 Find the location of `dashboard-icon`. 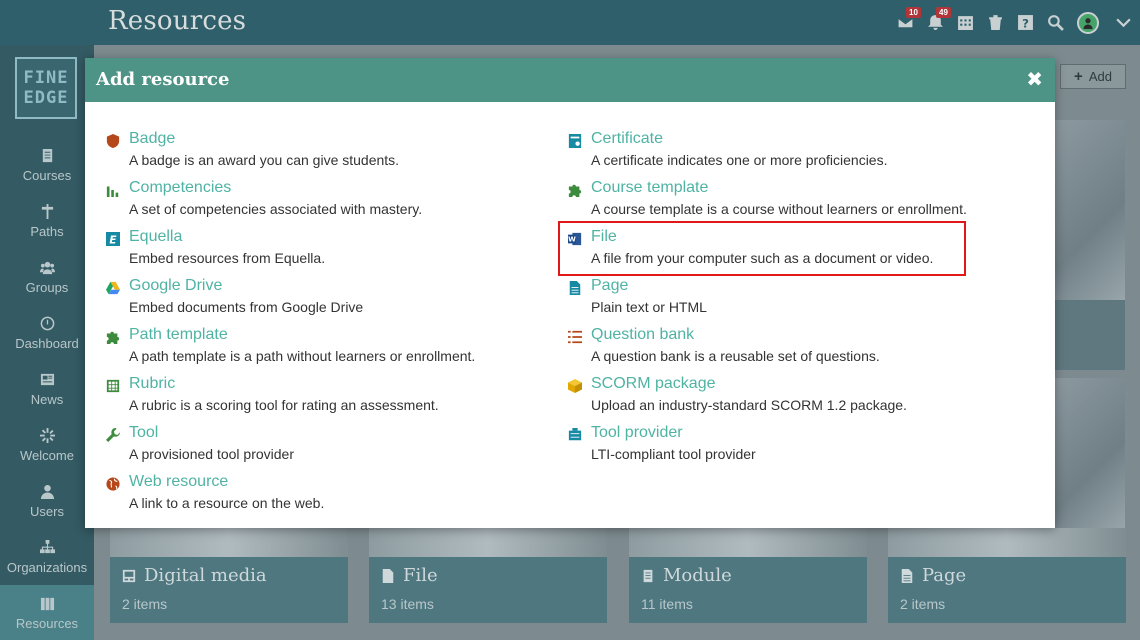

dashboard-icon is located at coordinates (47, 323).